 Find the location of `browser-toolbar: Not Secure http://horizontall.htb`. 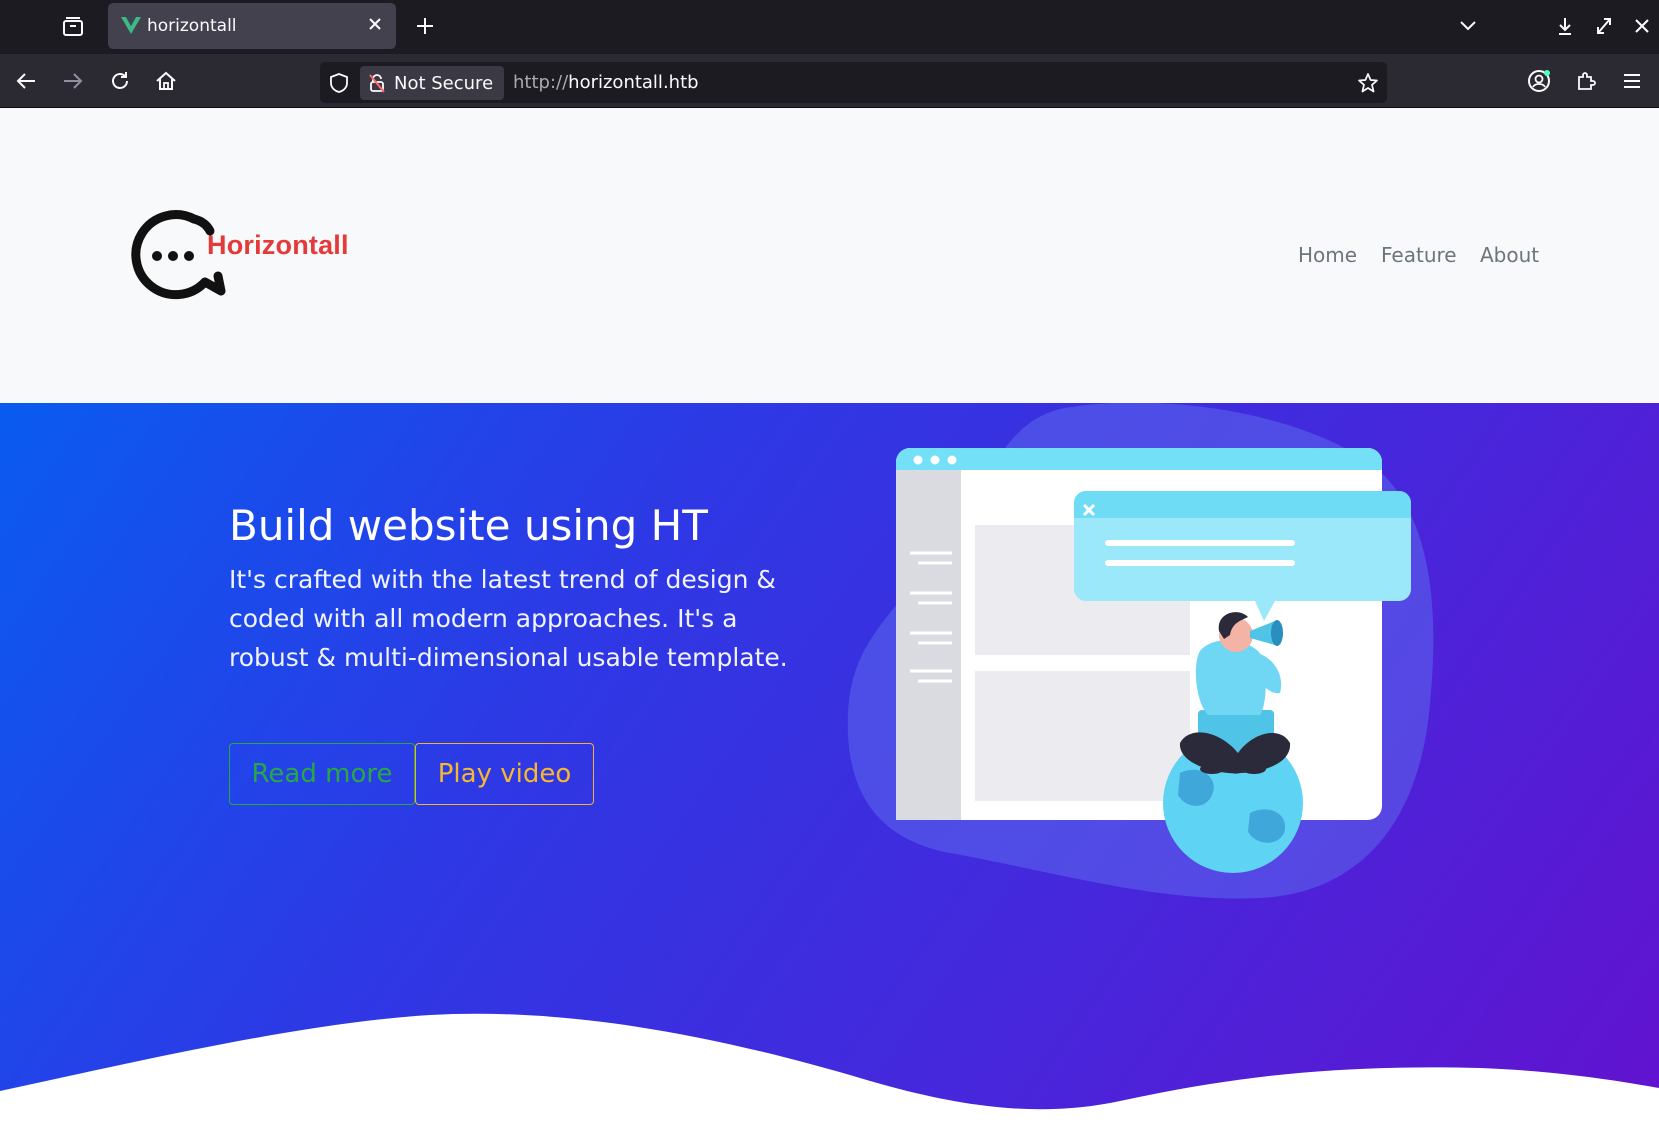

browser-toolbar: Not Secure http://horizontall.htb is located at coordinates (829, 81).